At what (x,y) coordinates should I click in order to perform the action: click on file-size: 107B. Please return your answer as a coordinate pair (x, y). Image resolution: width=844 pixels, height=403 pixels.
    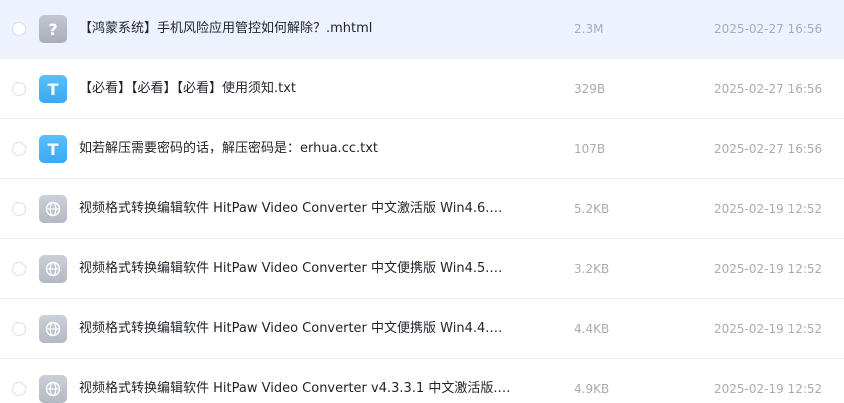
    Looking at the image, I should click on (590, 149).